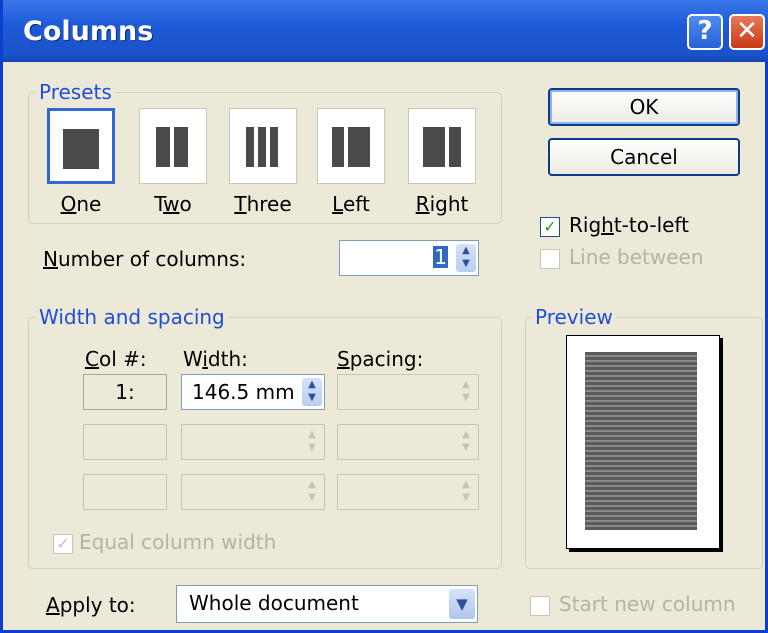 The width and height of the screenshot is (768, 633). I want to click on number-of-columns-value: 1, so click(440, 257).